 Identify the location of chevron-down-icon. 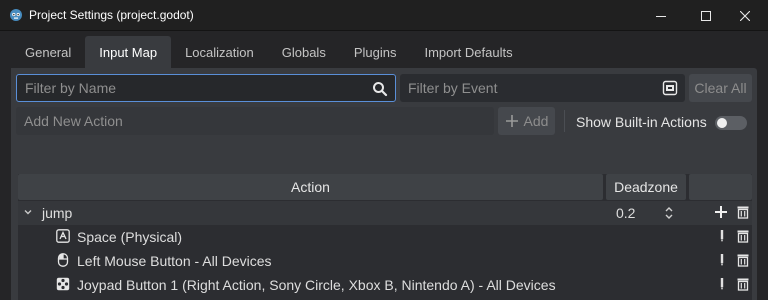
(28, 212).